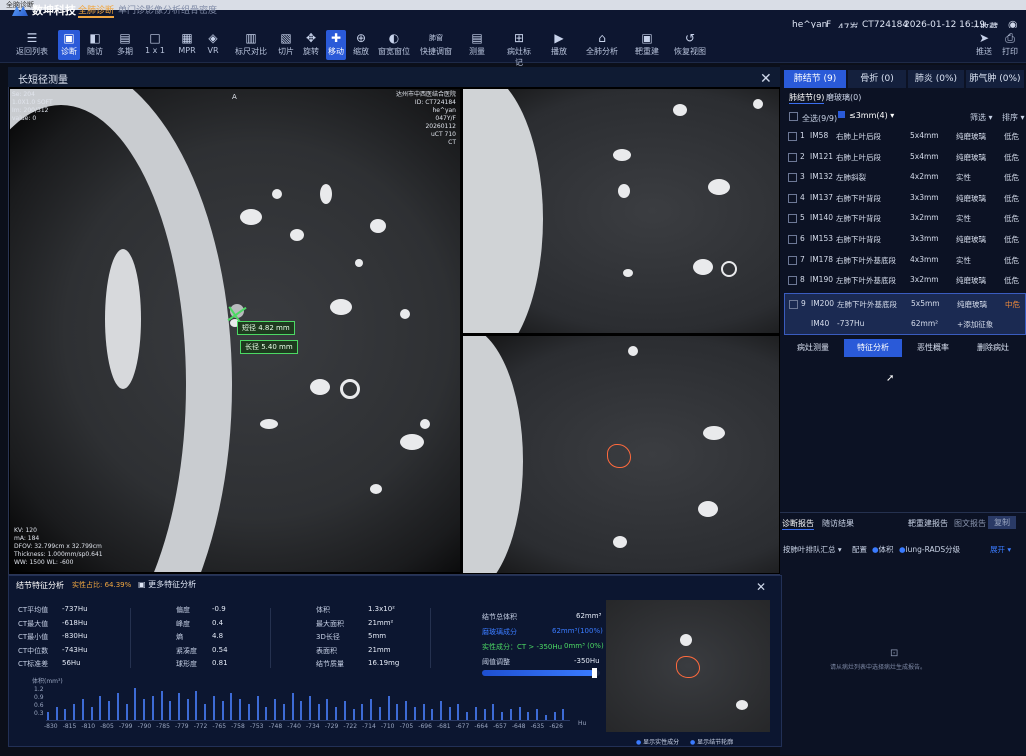 The height and width of the screenshot is (756, 1026). What do you see at coordinates (559, 45) in the screenshot?
I see `toolbar-play-button: ▶ 播放` at bounding box center [559, 45].